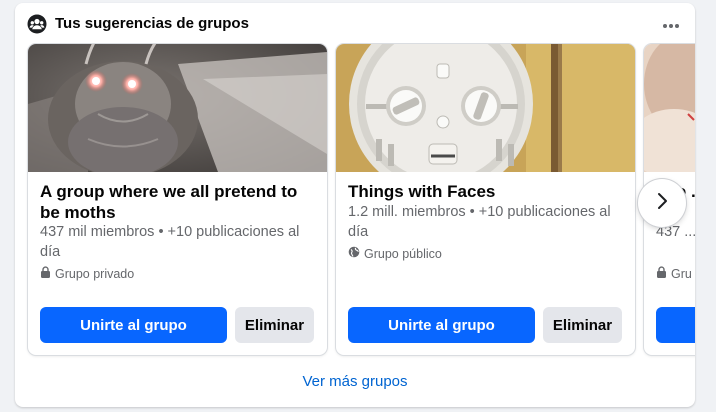  Describe the element at coordinates (488, 191) in the screenshot. I see `group-name: Things with Faces` at that location.